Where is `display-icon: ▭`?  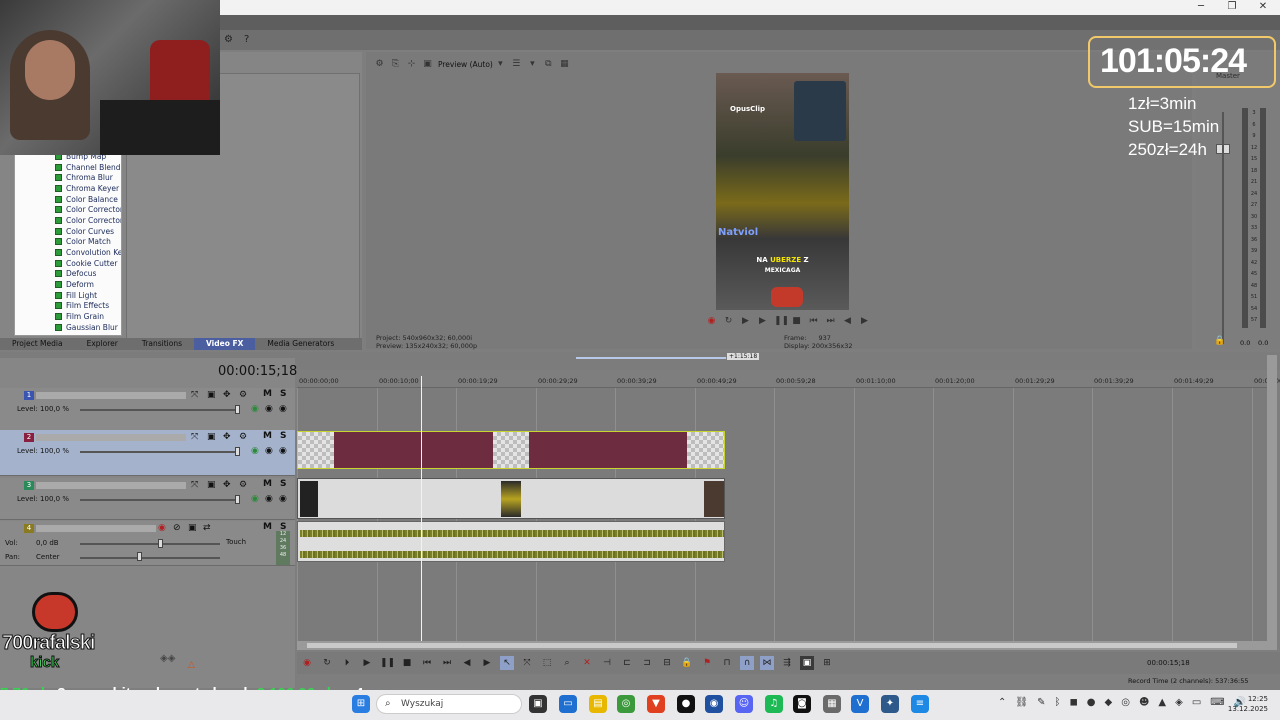 display-icon: ▭ is located at coordinates (1196, 702).